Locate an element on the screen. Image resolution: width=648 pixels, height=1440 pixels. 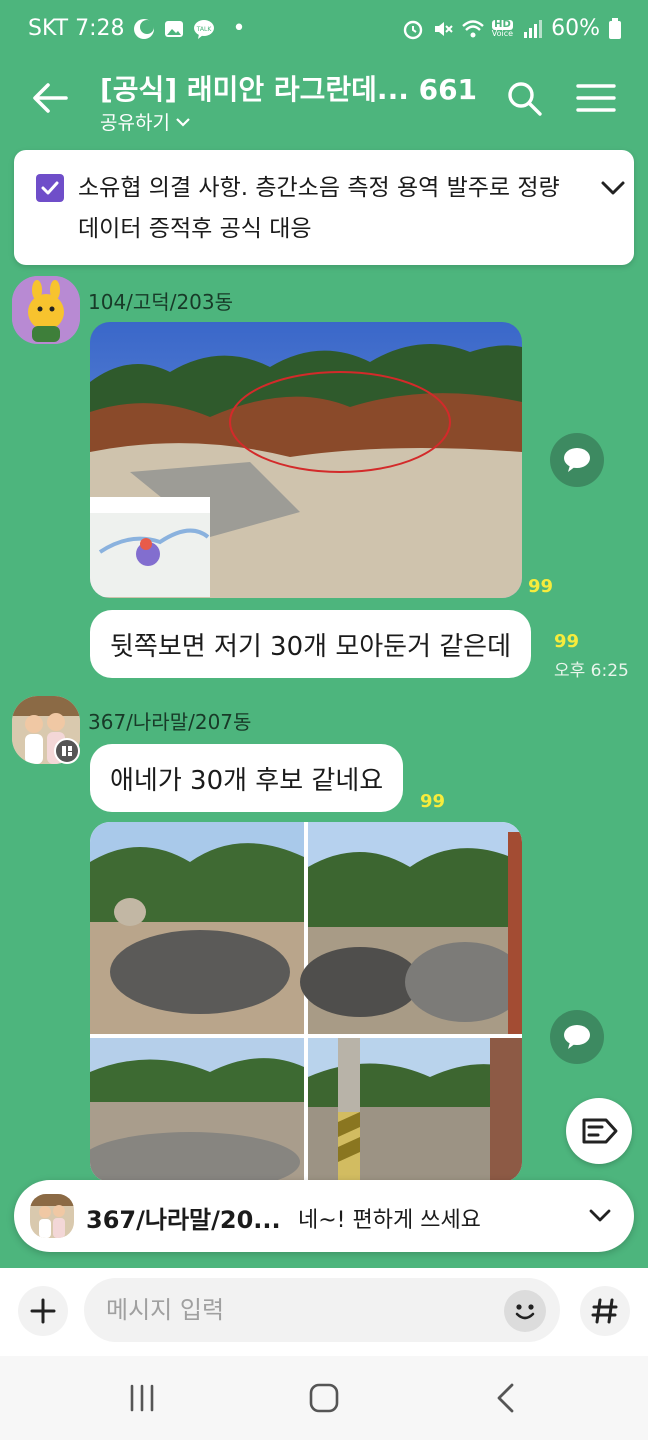
alarm-icon is located at coordinates (412, 29).